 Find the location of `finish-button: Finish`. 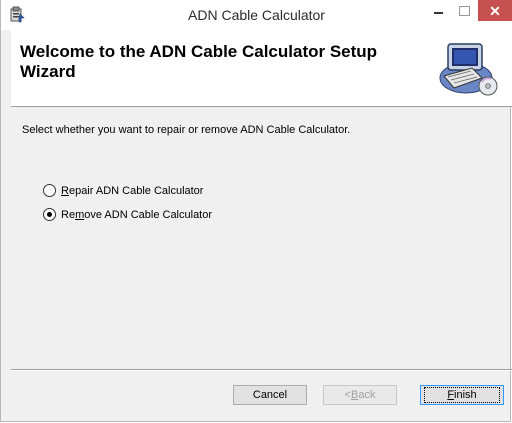

finish-button: Finish is located at coordinates (462, 395).